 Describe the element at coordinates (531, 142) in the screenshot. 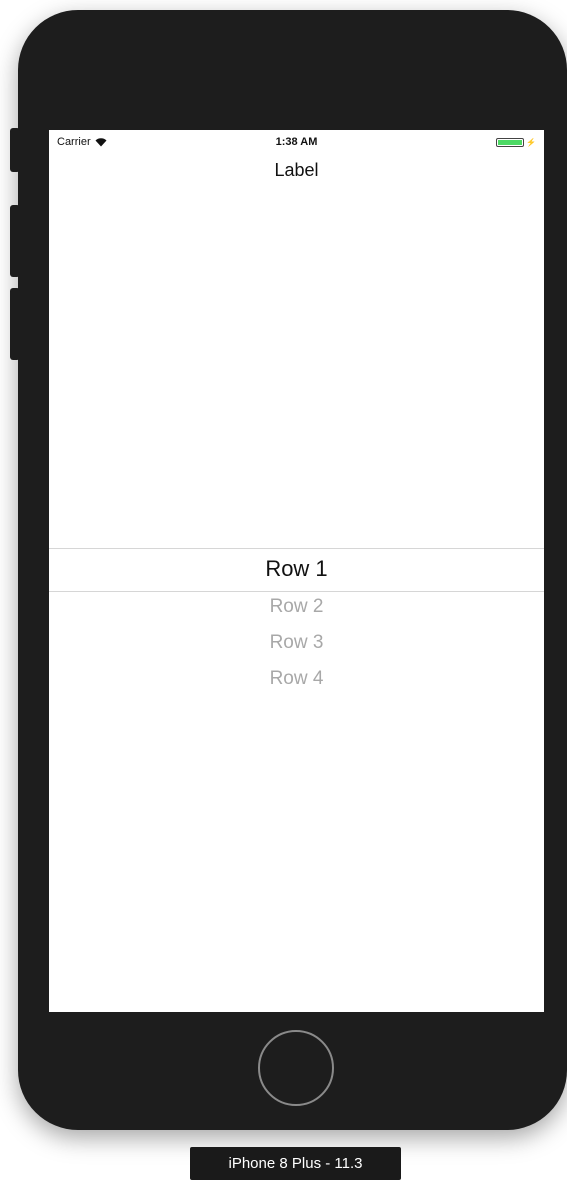

I see `charging-icon: ⚡` at that location.